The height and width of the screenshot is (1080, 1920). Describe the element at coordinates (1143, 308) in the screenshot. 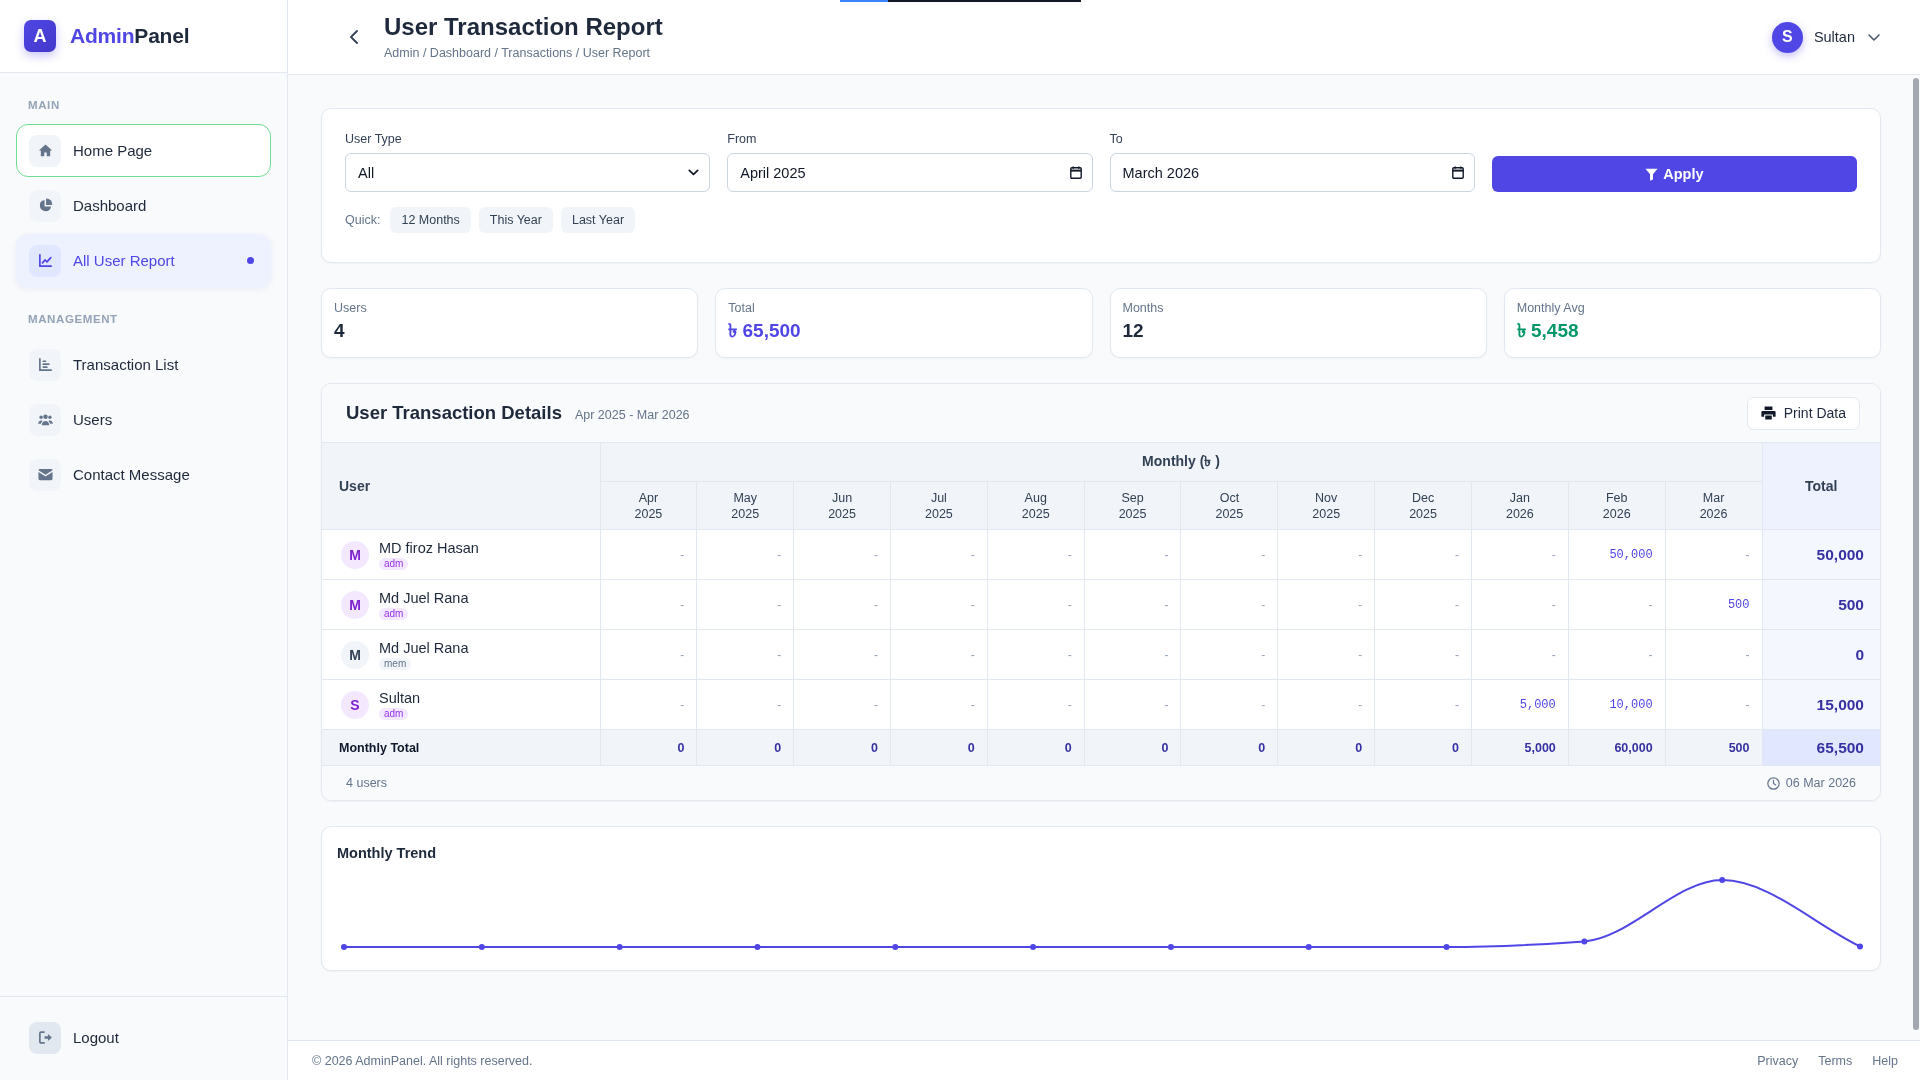

I see `stat-label: Months` at that location.